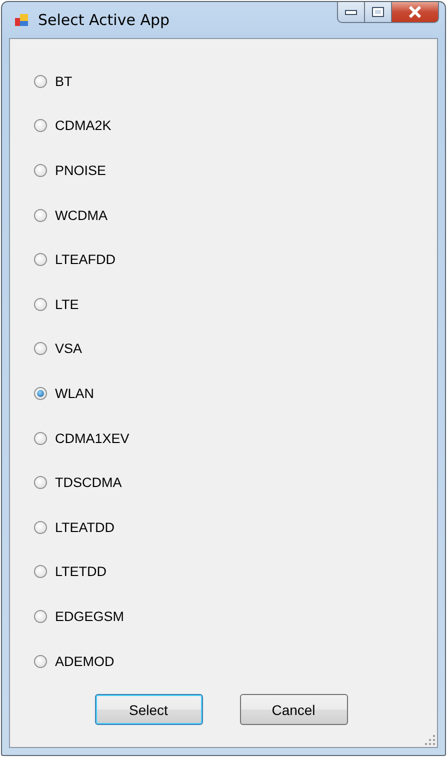 The height and width of the screenshot is (757, 447). What do you see at coordinates (88, 482) in the screenshot?
I see `option-label: TDSCDMA` at bounding box center [88, 482].